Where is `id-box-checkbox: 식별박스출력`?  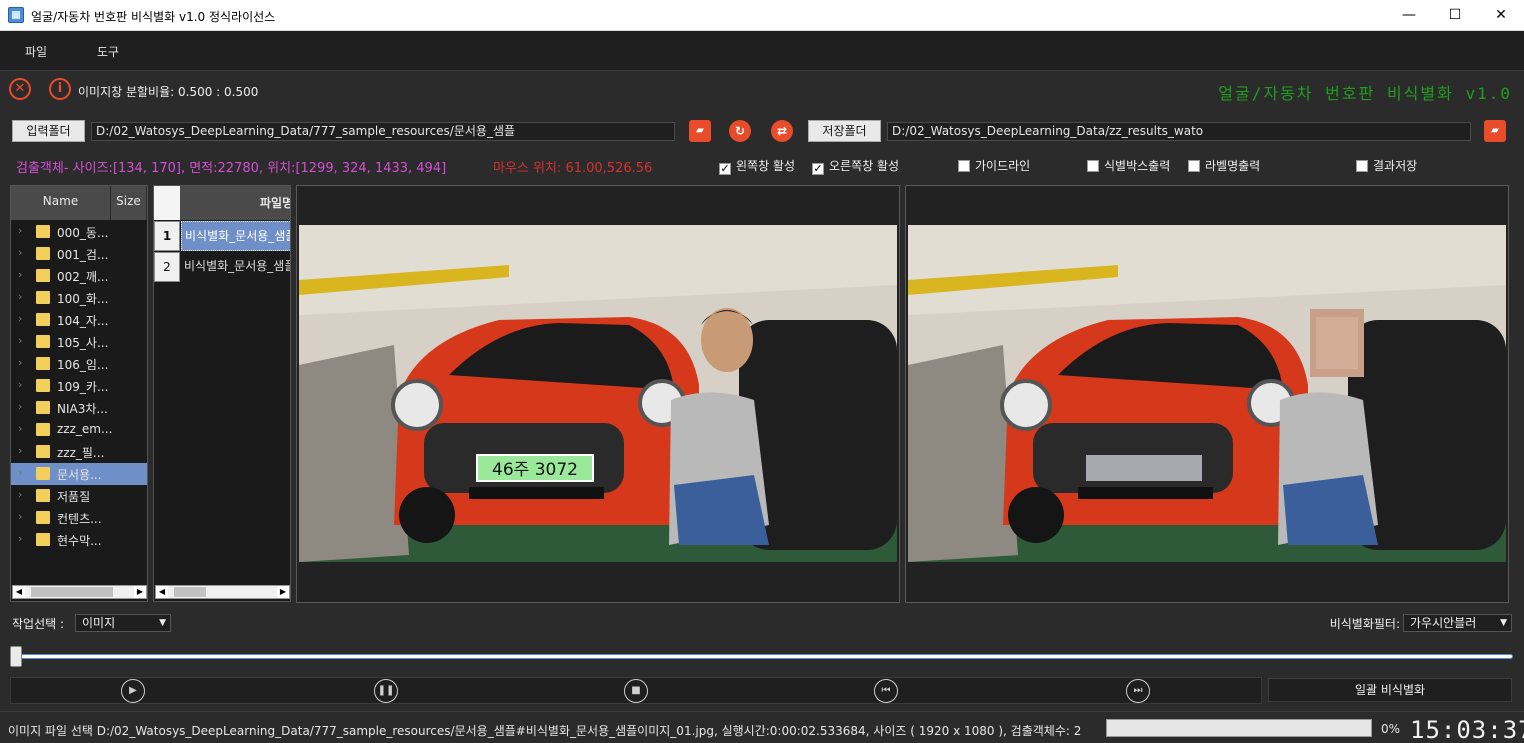 id-box-checkbox: 식별박스출력 is located at coordinates (1128, 165).